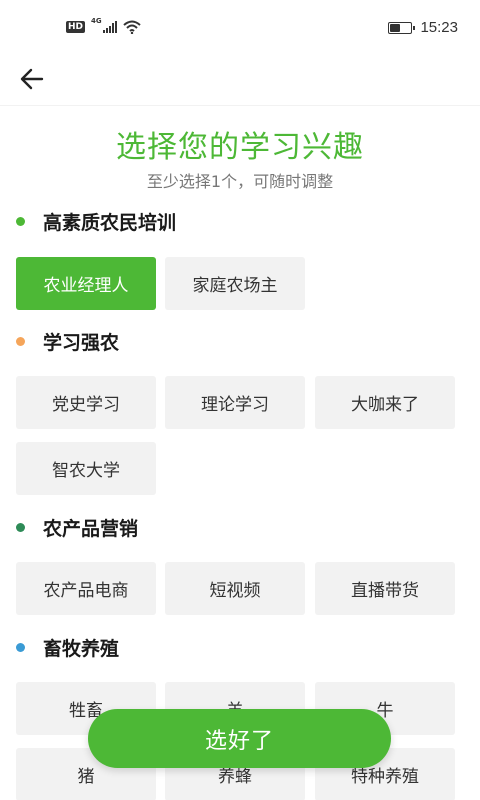 Image resolution: width=480 pixels, height=800 pixels. I want to click on section-title: 高素质农民培训, so click(110, 223).